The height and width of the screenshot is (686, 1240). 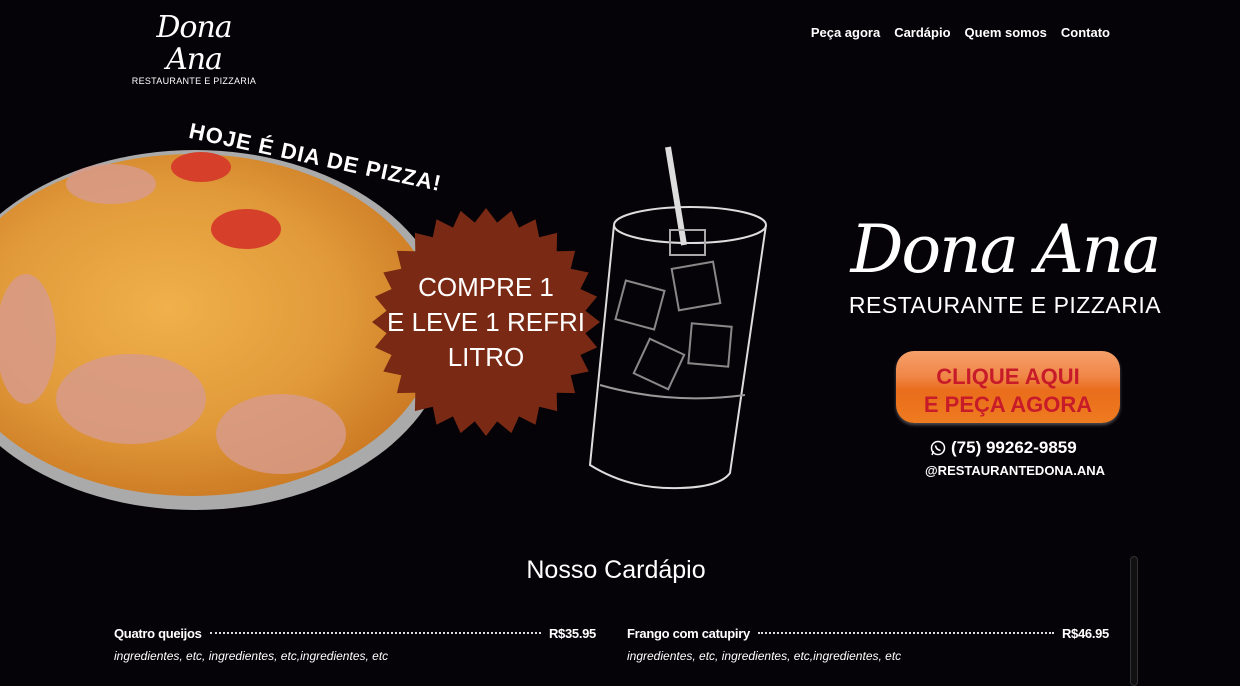 What do you see at coordinates (1085, 633) in the screenshot?
I see `menu-item-price: R$46.95` at bounding box center [1085, 633].